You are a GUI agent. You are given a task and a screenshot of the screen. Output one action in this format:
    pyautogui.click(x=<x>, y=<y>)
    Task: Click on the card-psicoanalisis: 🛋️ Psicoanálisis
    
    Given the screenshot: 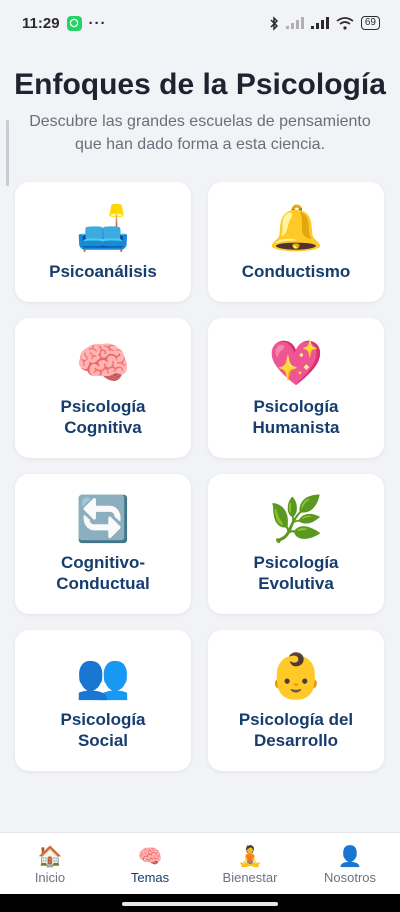 What is the action you would take?
    pyautogui.click(x=103, y=242)
    